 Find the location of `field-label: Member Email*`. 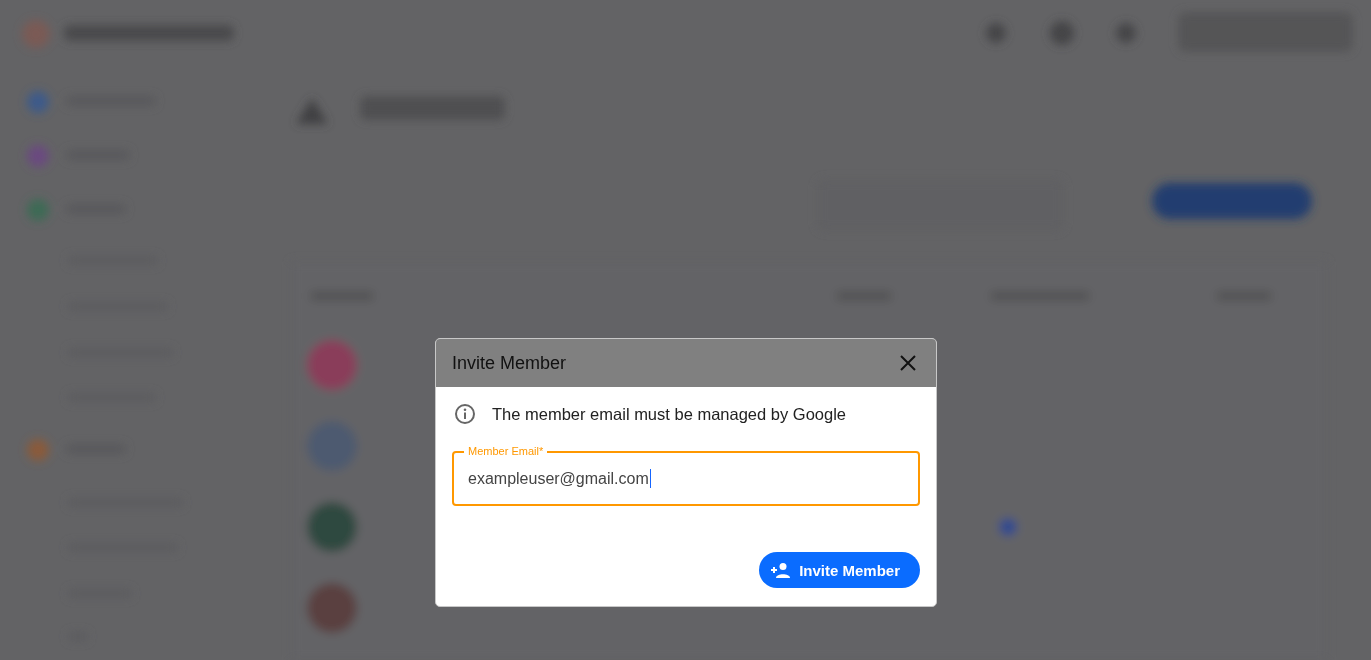

field-label: Member Email* is located at coordinates (506, 451).